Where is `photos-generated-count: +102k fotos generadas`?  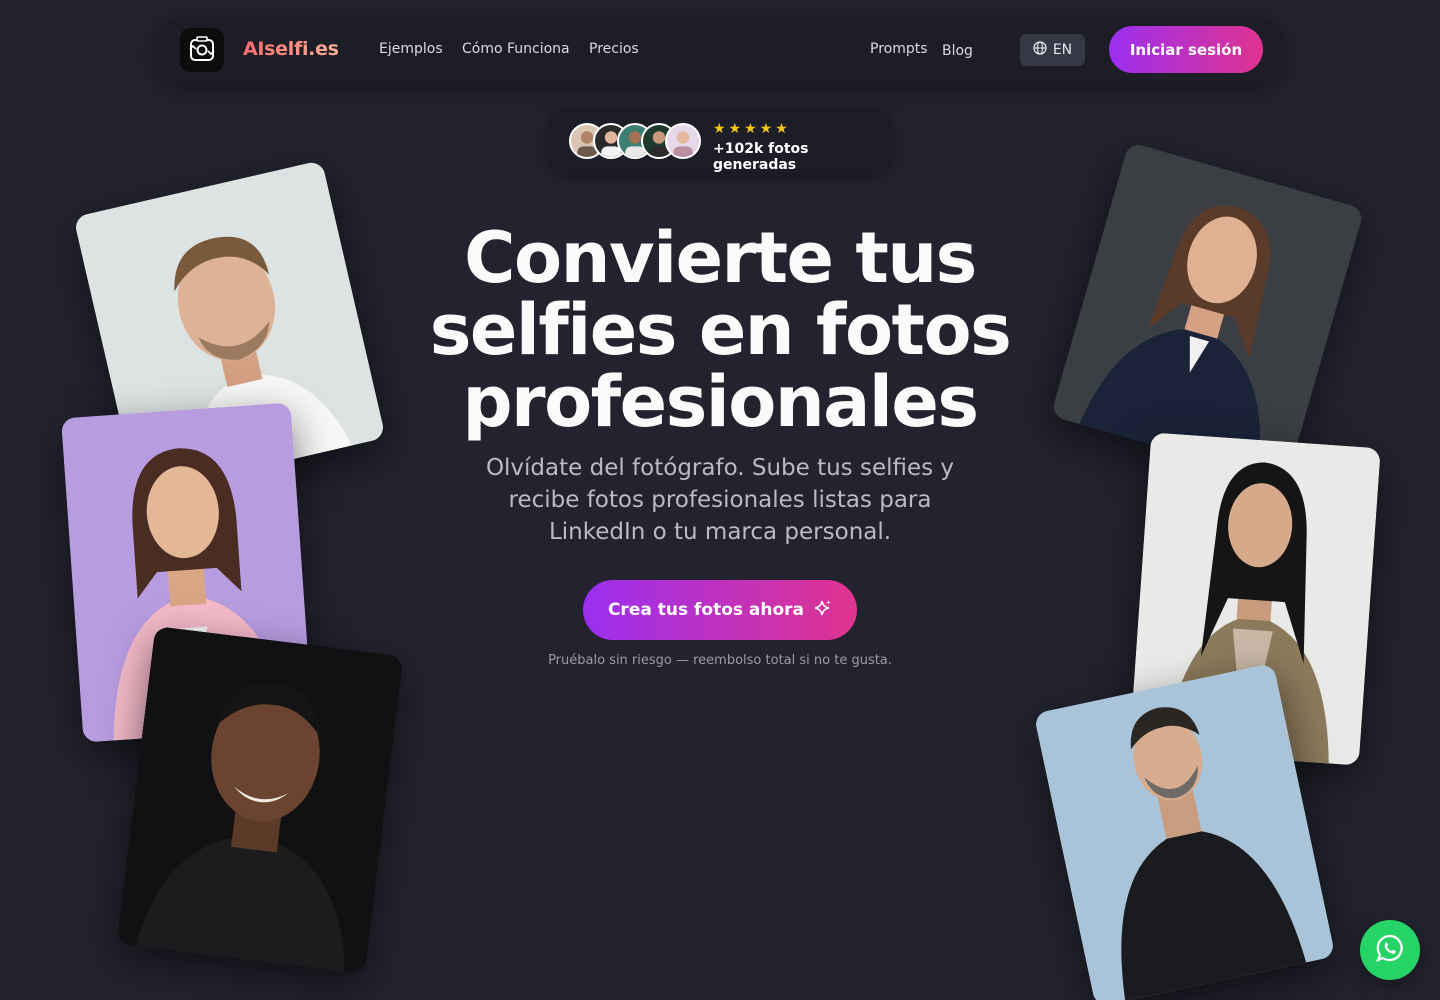
photos-generated-count: +102k fotos generadas is located at coordinates (761, 157).